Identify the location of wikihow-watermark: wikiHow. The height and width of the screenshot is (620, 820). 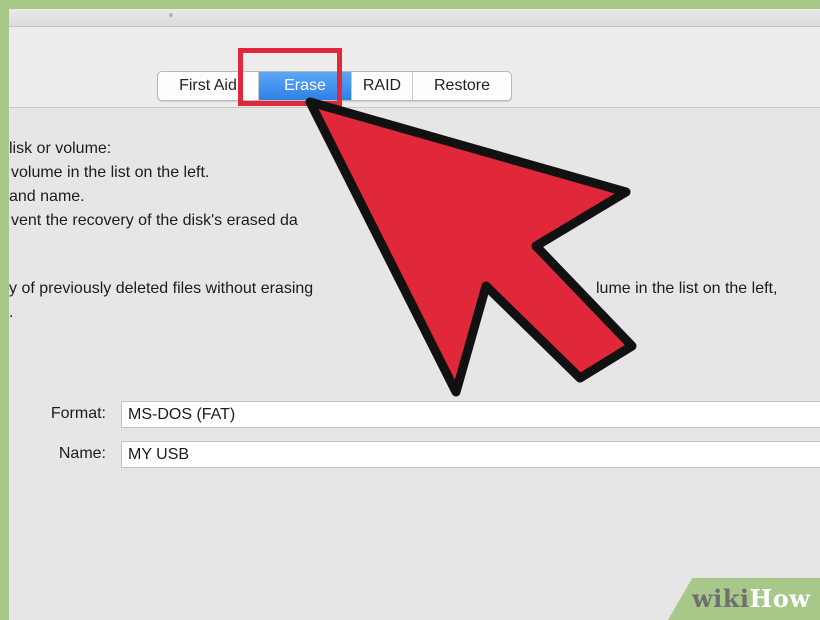
(751, 598).